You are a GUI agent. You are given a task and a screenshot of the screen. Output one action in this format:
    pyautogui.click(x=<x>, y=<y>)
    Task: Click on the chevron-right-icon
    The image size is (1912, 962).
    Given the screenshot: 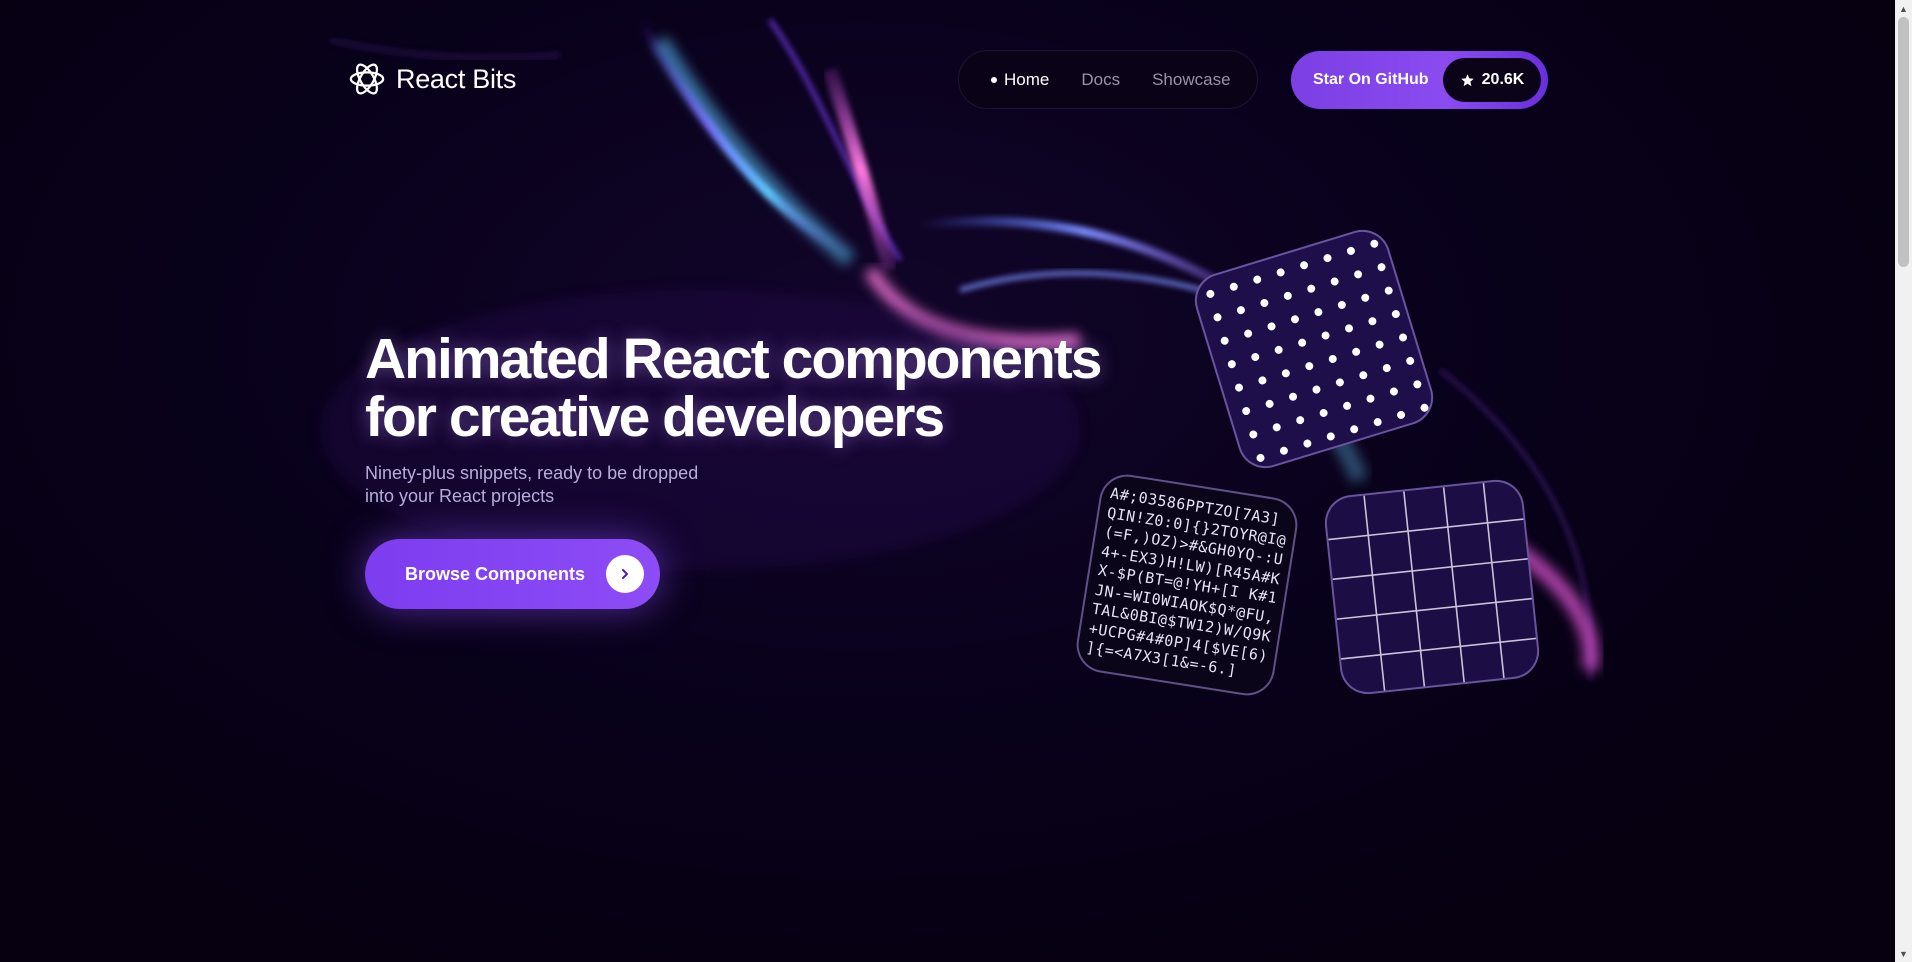 What is the action you would take?
    pyautogui.click(x=625, y=574)
    